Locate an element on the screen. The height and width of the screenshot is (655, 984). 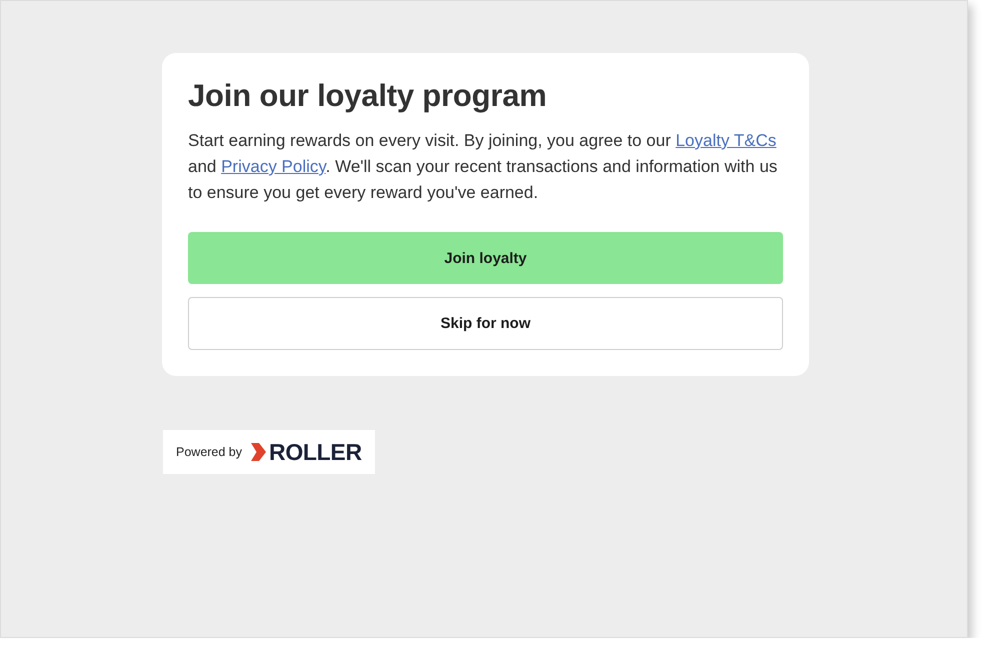
privacy-link: Privacy Policy is located at coordinates (273, 166).